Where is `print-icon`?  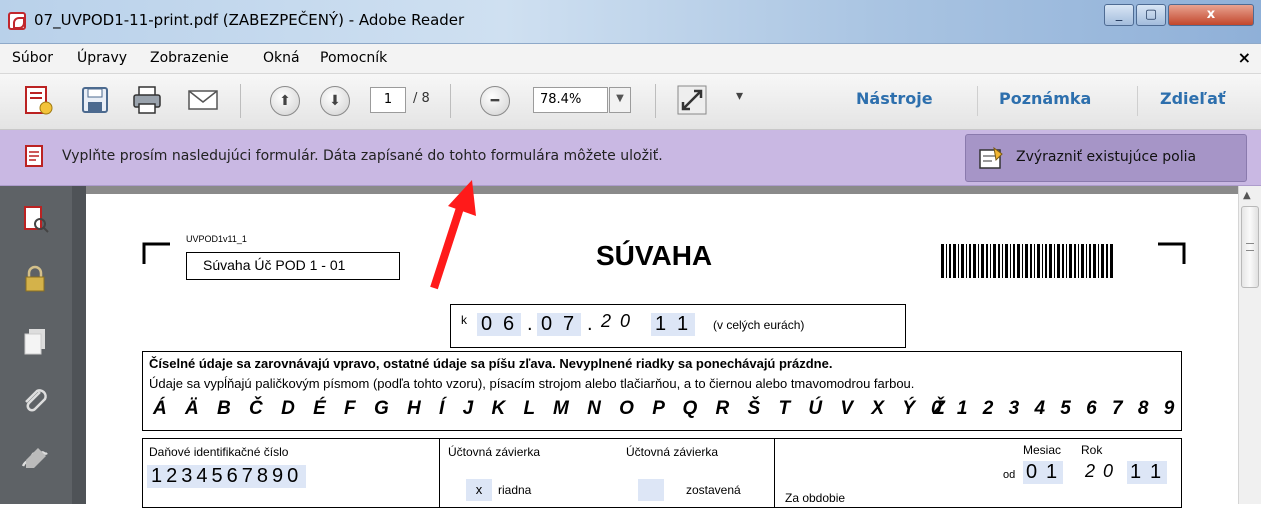
print-icon is located at coordinates (147, 100).